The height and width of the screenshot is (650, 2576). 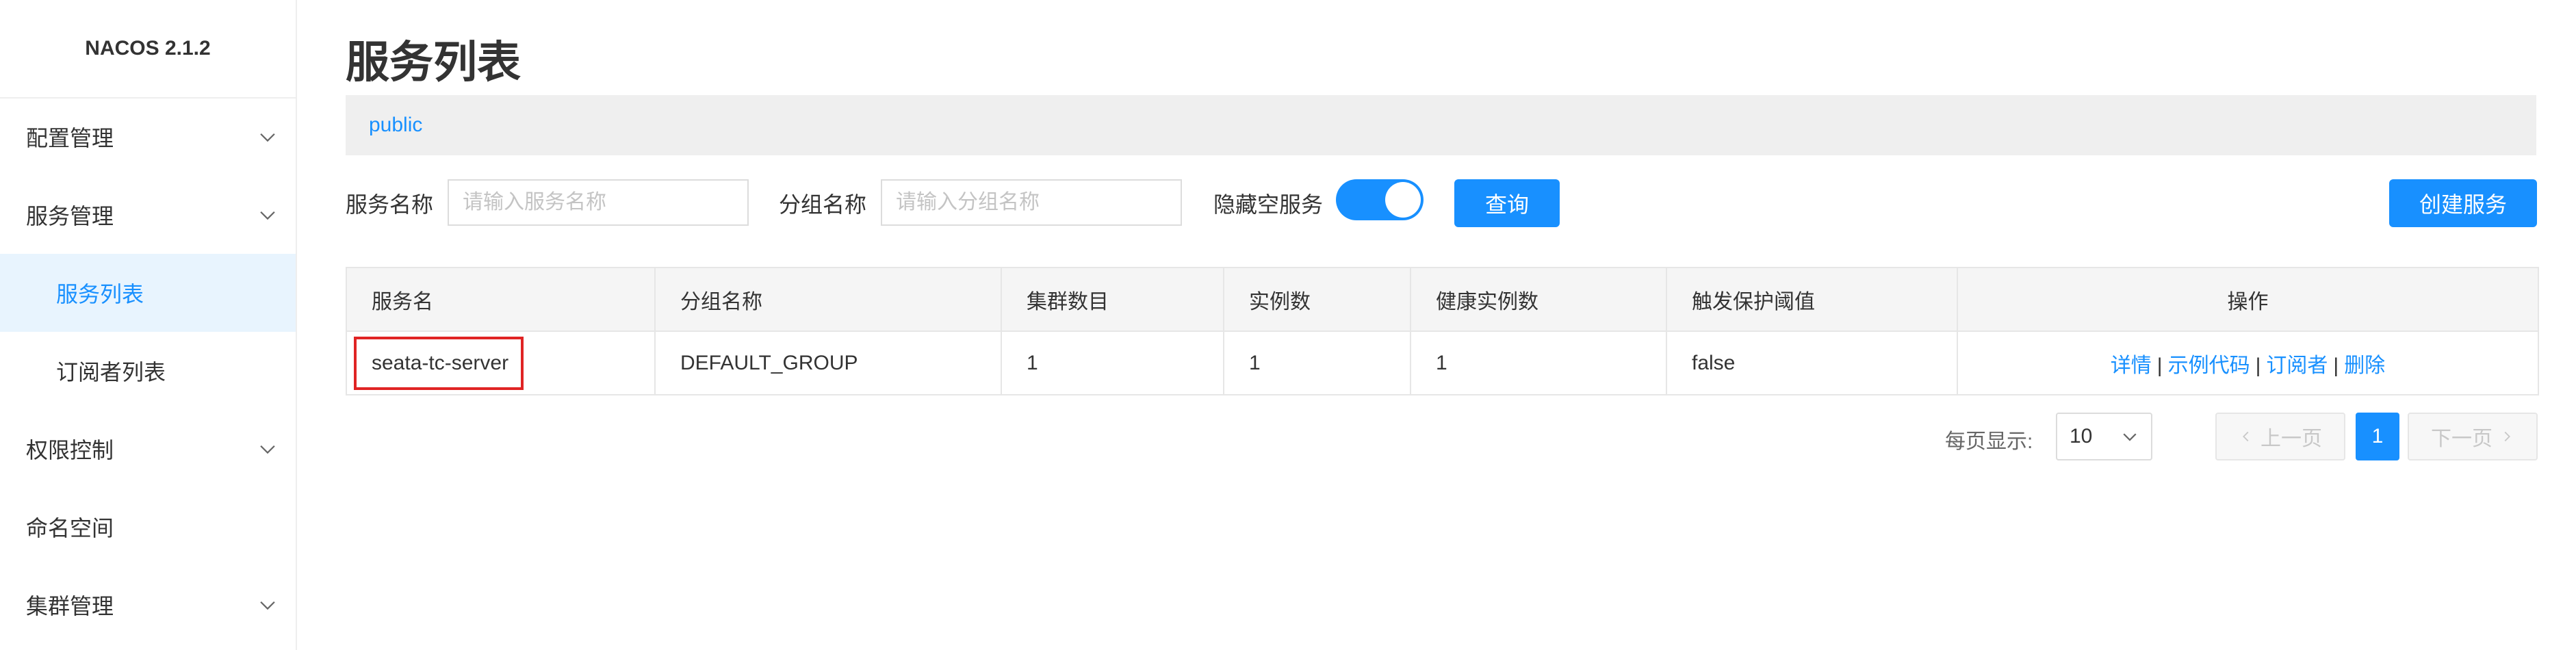 What do you see at coordinates (148, 527) in the screenshot?
I see `sidebar-item-namespace: 命名空间` at bounding box center [148, 527].